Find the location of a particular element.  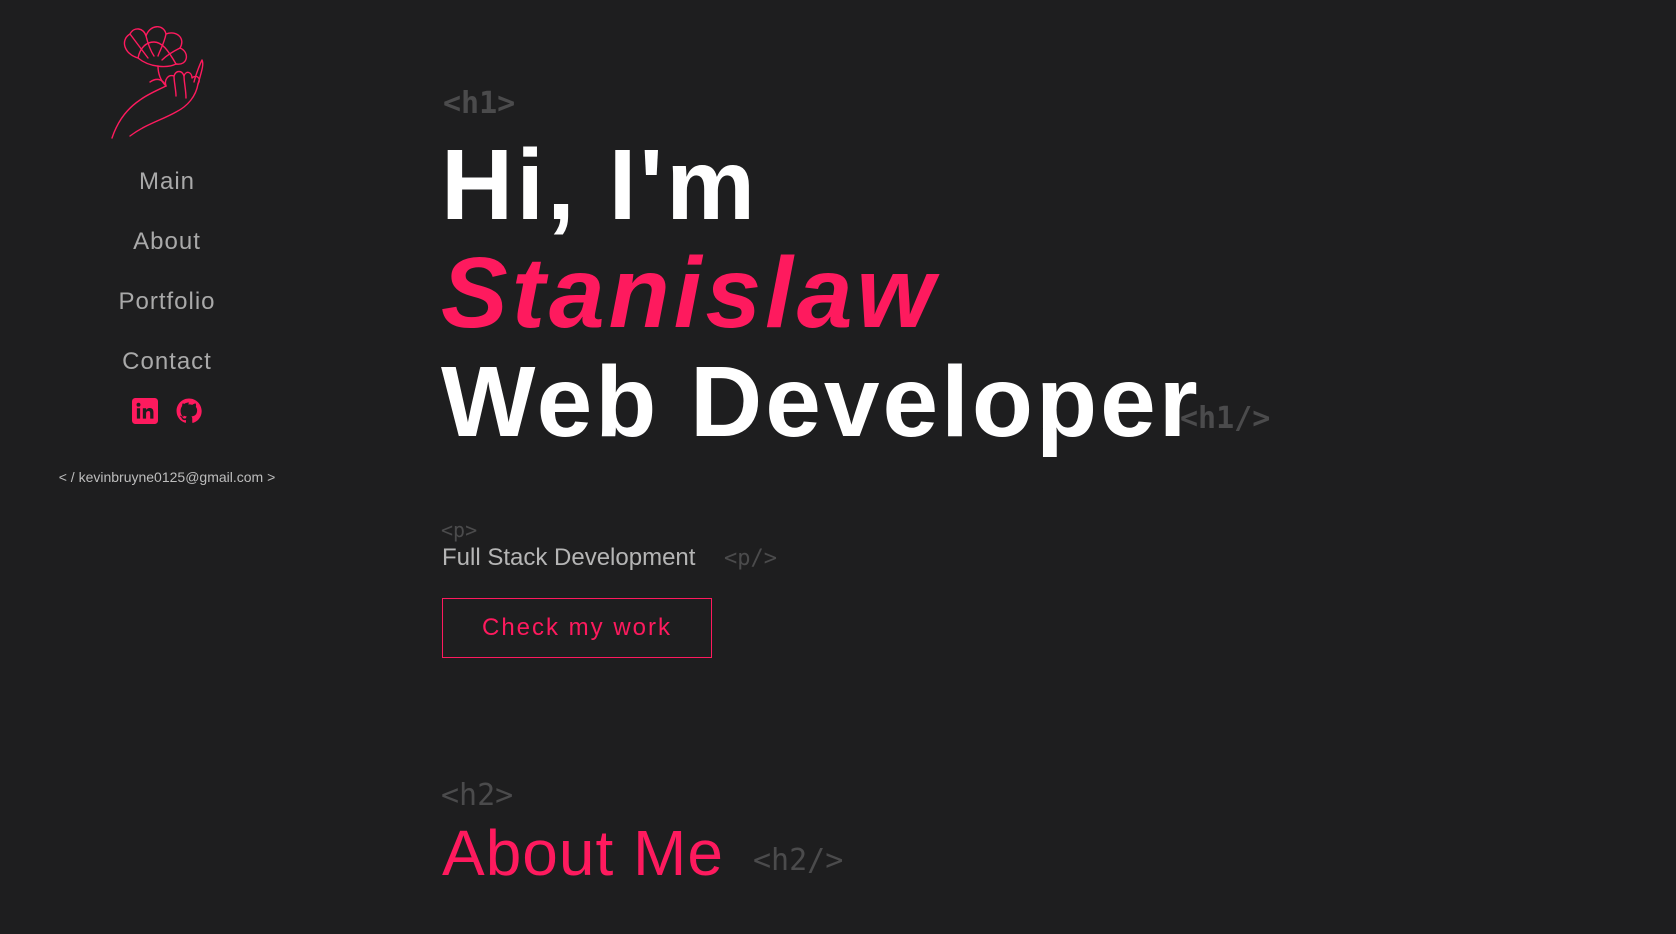

social-links is located at coordinates (167, 411).